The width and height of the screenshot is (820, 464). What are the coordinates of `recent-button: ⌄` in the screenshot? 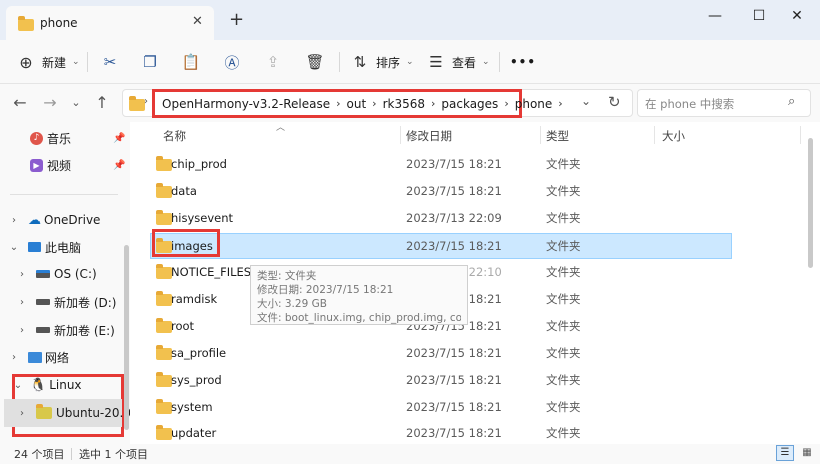 It's located at (76, 102).